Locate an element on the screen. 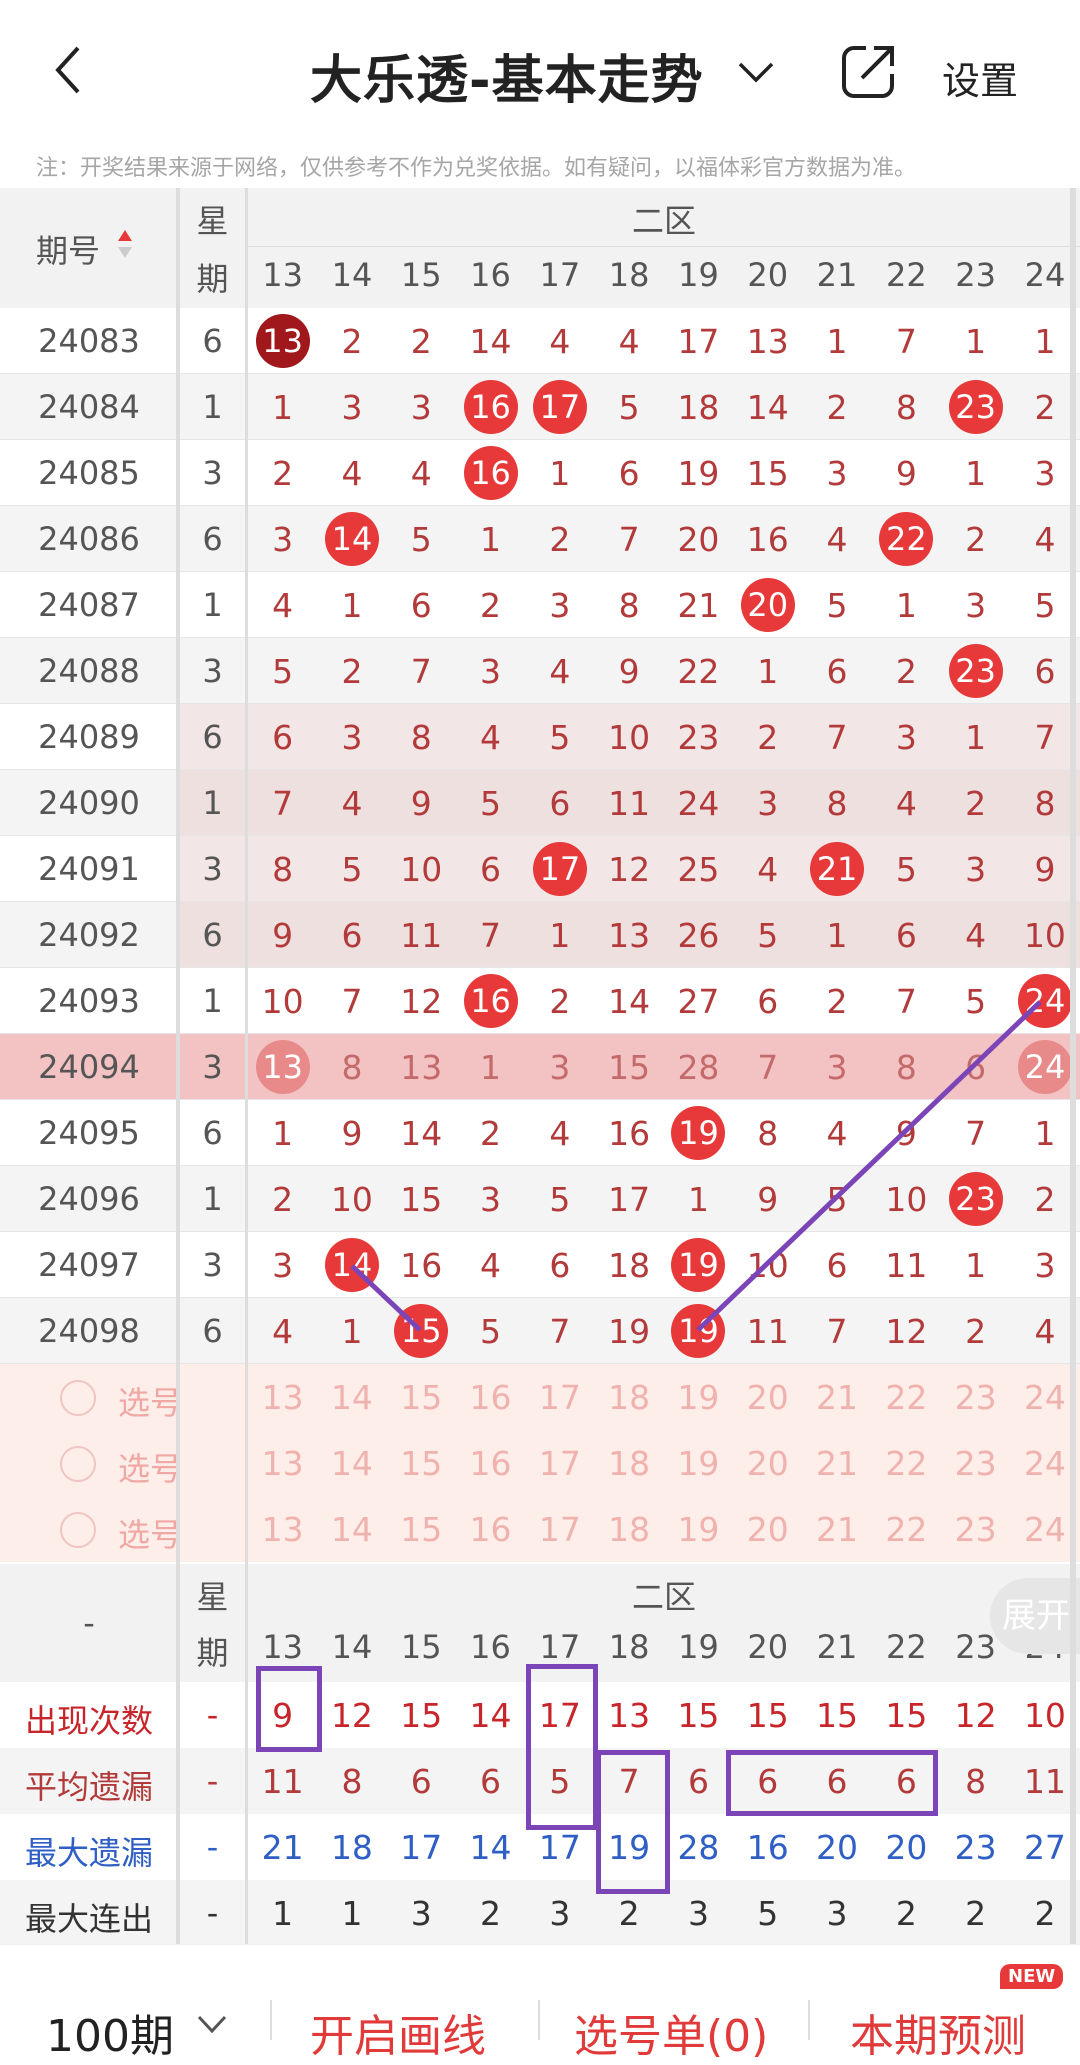 This screenshot has height=2065, width=1080. stats-value: 16 is located at coordinates (767, 1847).